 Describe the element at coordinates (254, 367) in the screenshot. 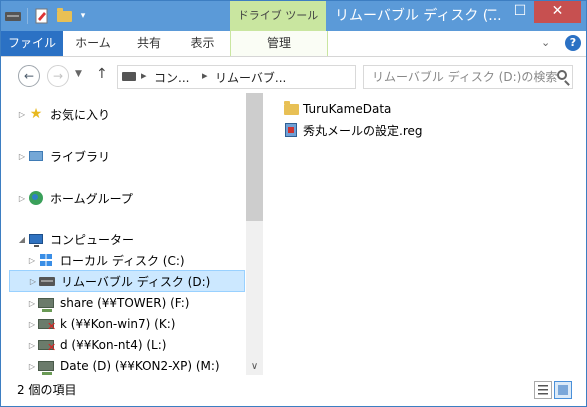

I see `scroll-down-button: ∨` at that location.